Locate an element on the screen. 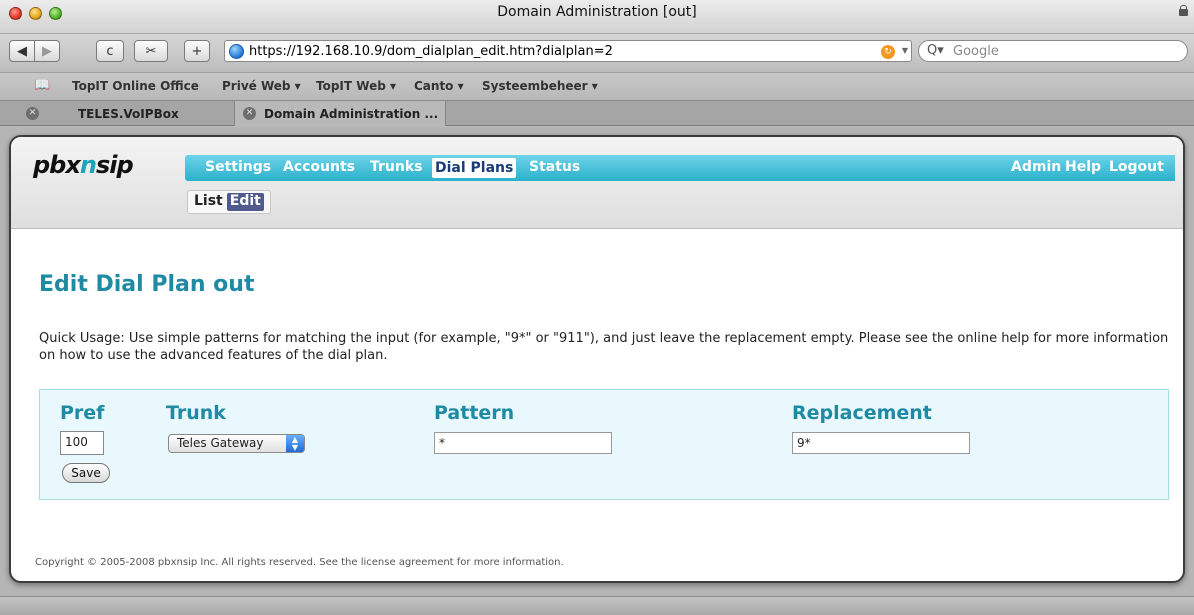  trunk-select: Teles Gateway ▲ ▼ is located at coordinates (236, 443).